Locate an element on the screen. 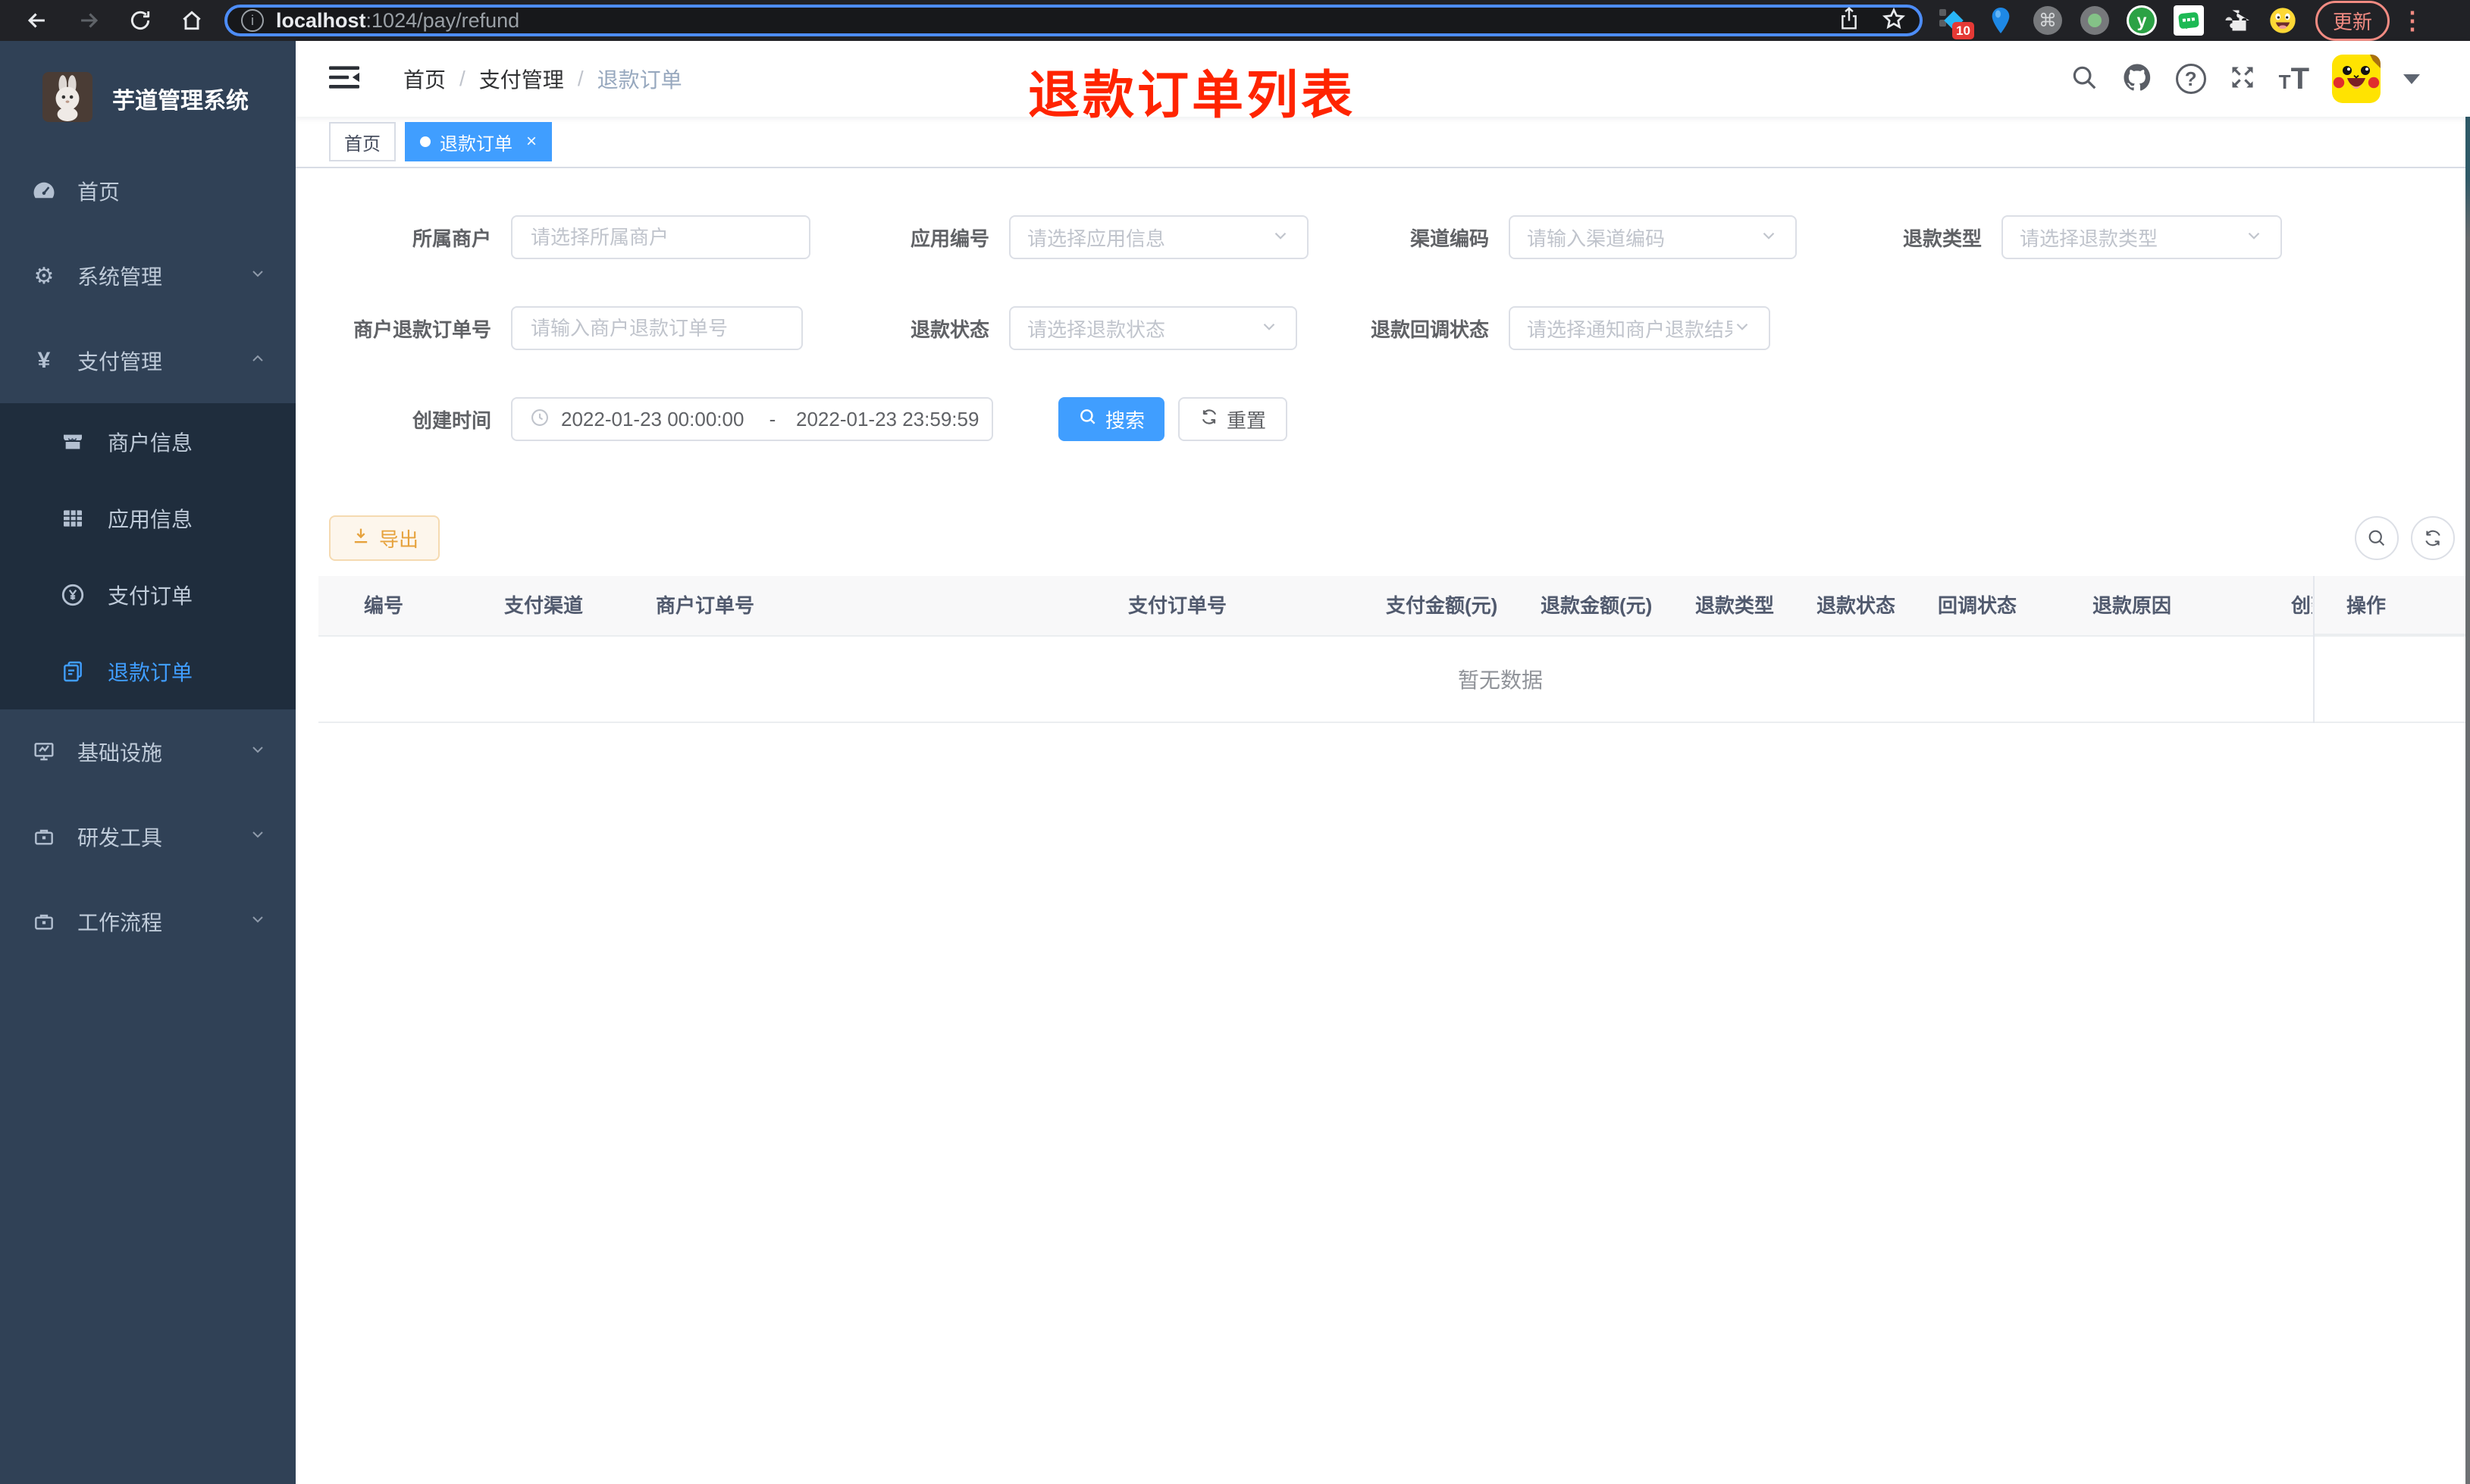 This screenshot has height=1484, width=2470. sidebar-item-label: 基础设施 is located at coordinates (120, 753).